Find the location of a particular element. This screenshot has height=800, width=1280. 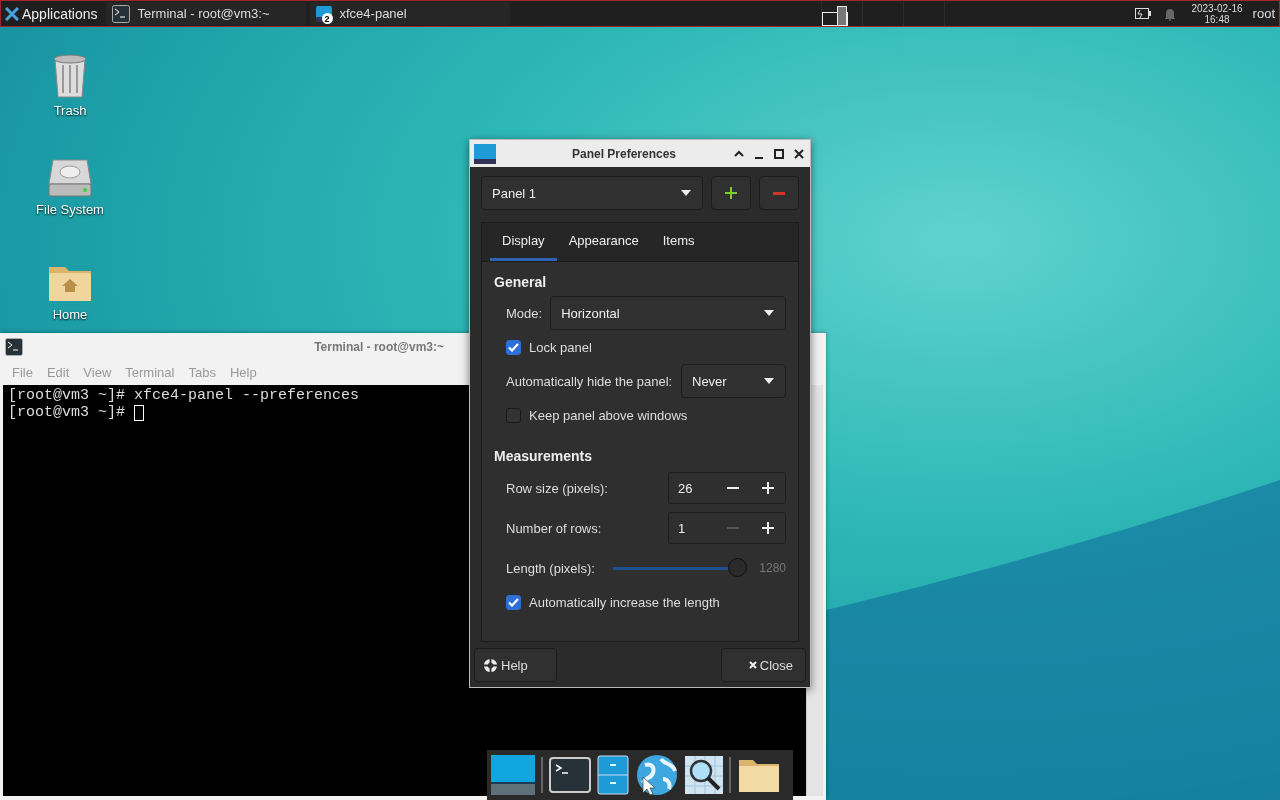

xfce-logo-icon is located at coordinates (12, 13).